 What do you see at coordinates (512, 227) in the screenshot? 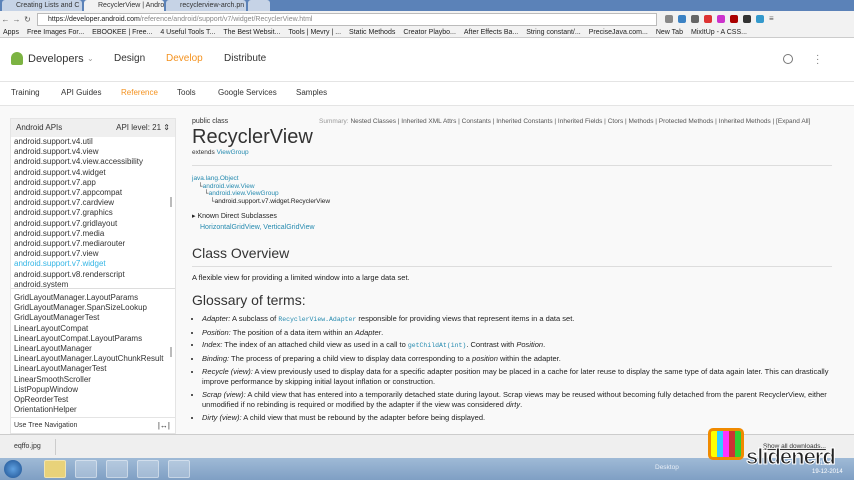
I see `subclass-links: HorizontalGridView, VerticalGridView` at bounding box center [512, 227].